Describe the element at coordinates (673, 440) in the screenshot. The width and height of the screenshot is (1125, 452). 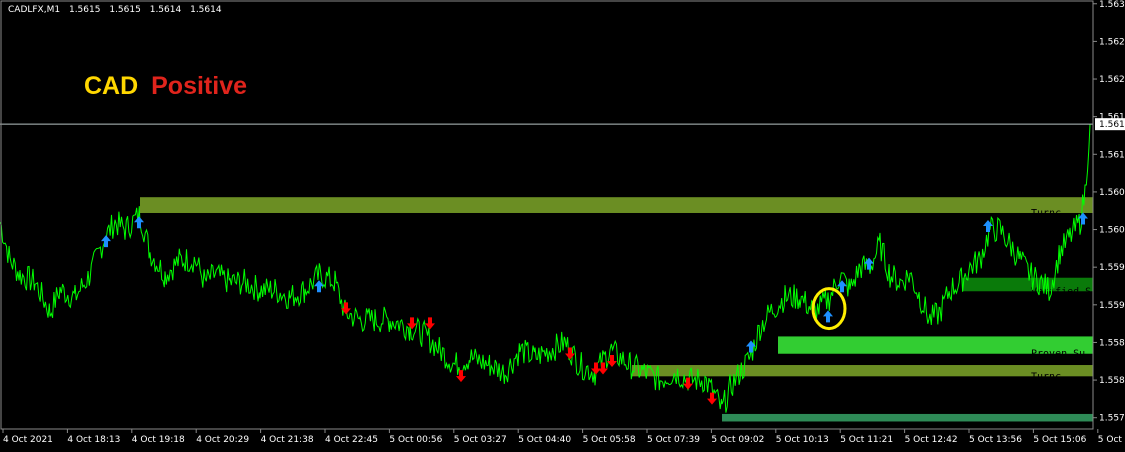
I see `x-tick-label-10: 5 Oct 07:39` at that location.